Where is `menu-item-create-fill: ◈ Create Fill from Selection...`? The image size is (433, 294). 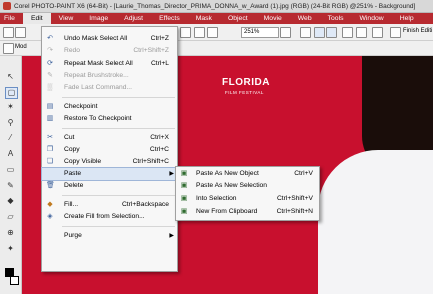 menu-item-create-fill: ◈ Create Fill from Selection... is located at coordinates (109, 217).